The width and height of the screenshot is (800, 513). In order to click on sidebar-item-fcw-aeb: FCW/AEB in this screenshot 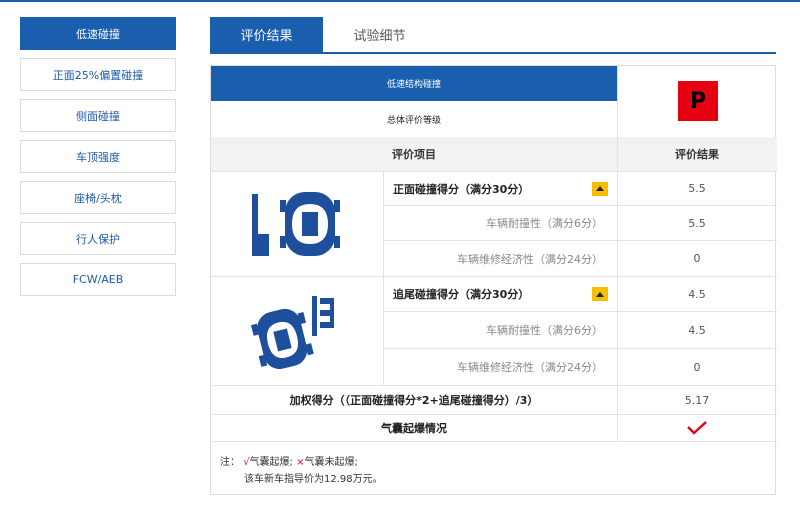, I will do `click(98, 279)`.